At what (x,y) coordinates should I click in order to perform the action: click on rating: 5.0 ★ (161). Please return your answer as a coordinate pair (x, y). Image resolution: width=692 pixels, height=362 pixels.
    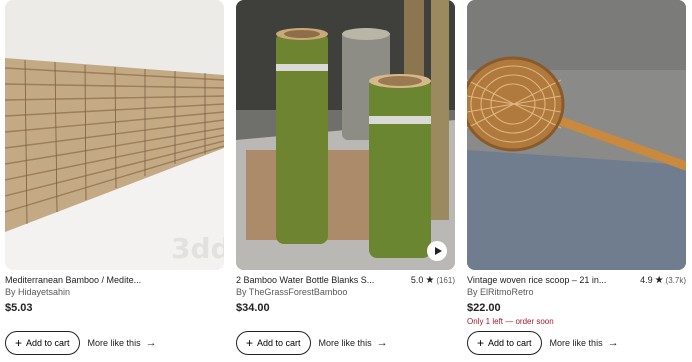
    Looking at the image, I should click on (433, 280).